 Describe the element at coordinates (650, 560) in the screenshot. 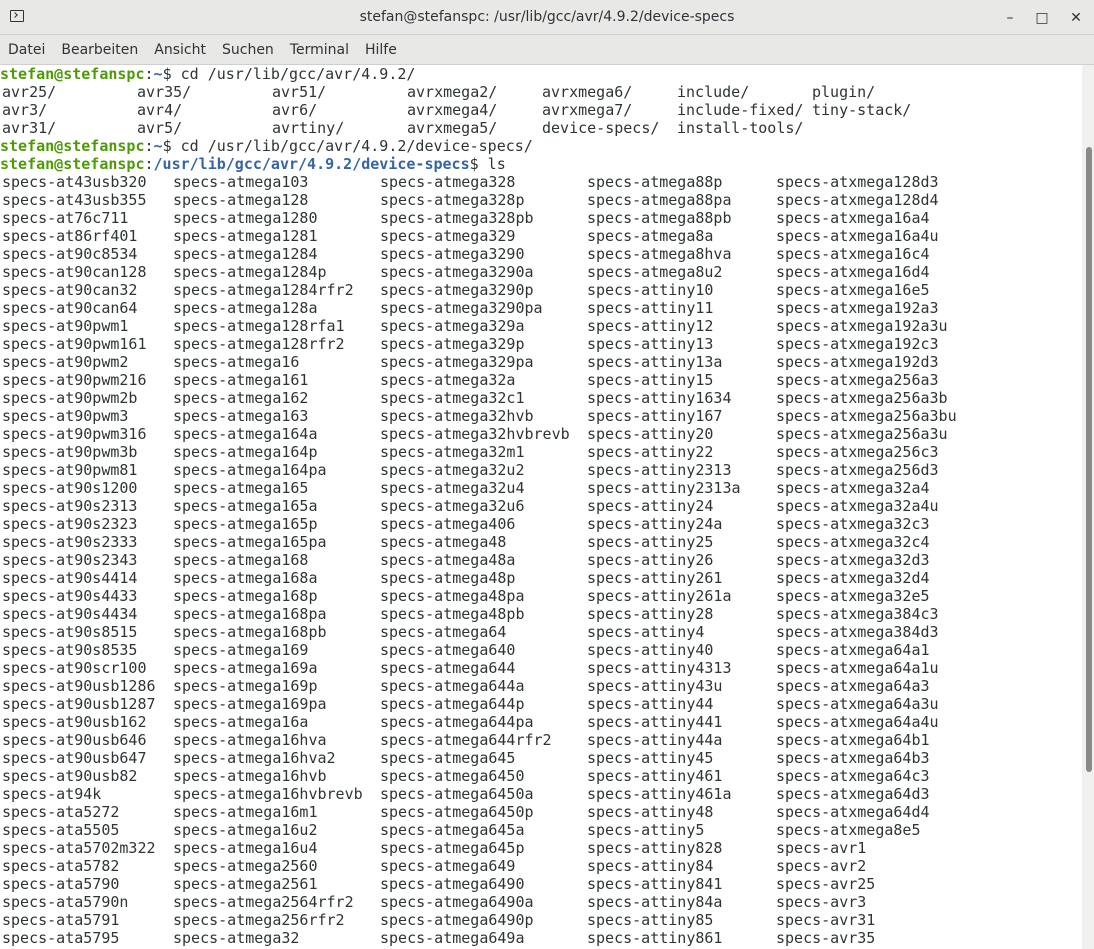

I see `ls-file-entry: specs-attiny26` at that location.